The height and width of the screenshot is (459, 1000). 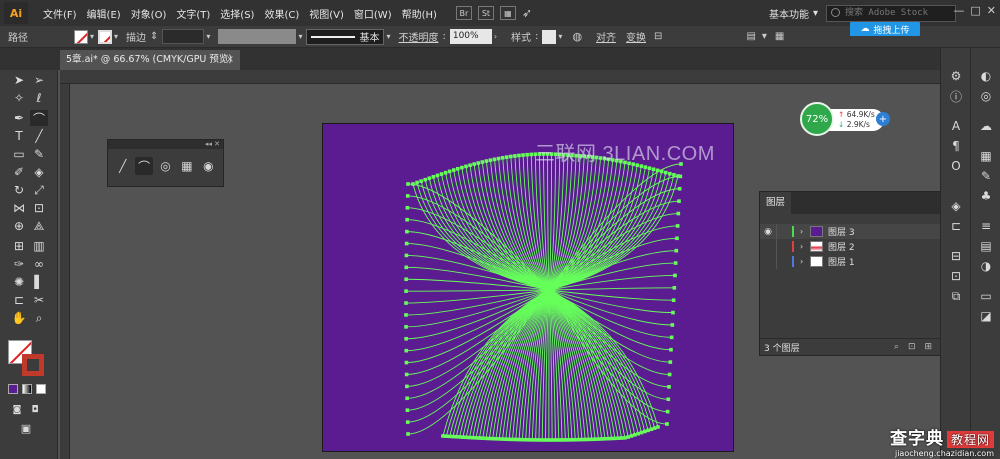 What do you see at coordinates (39, 208) in the screenshot?
I see `free-transform-tool-icon: ⊡` at bounding box center [39, 208].